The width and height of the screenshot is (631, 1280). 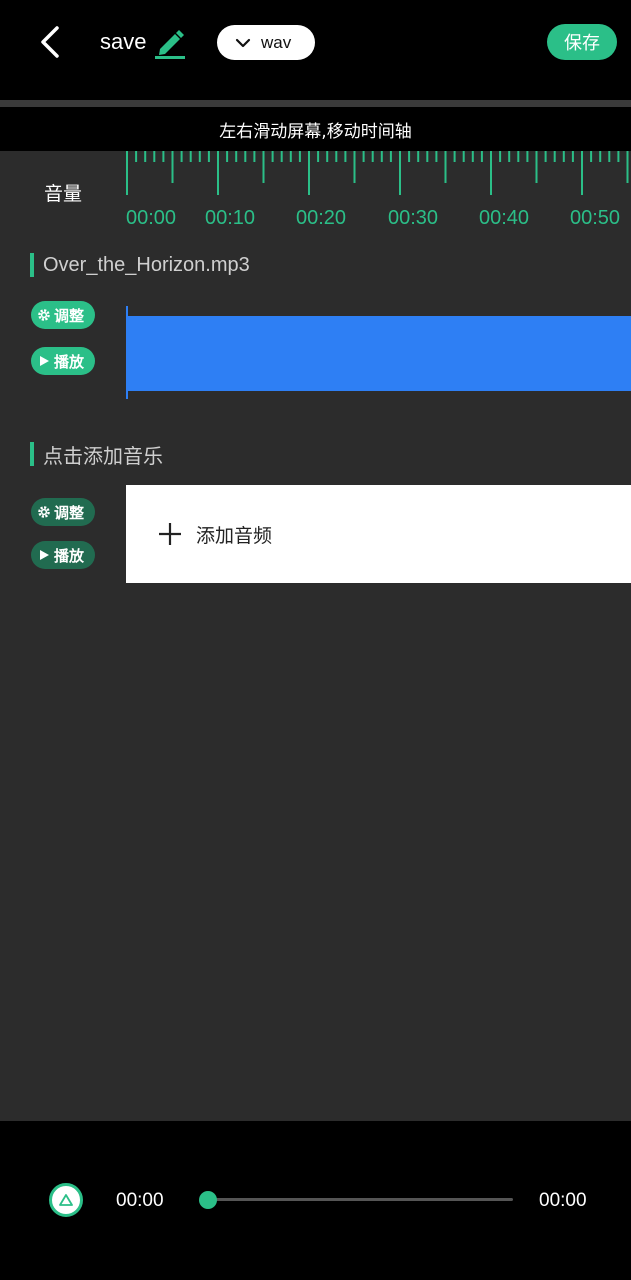 I want to click on divider, so click(x=315, y=103).